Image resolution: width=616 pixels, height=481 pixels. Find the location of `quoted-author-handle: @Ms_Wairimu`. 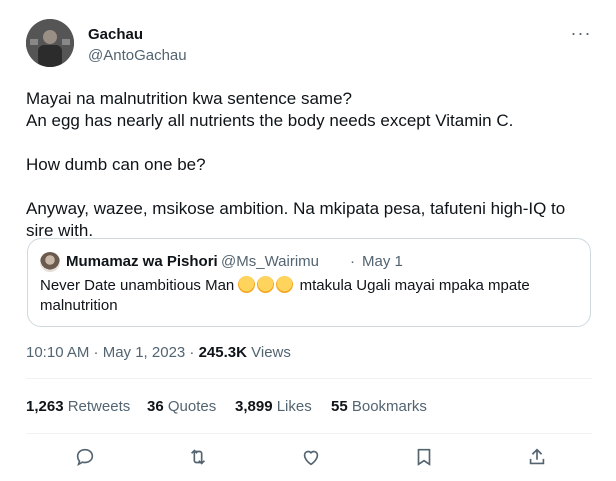

quoted-author-handle: @Ms_Wairimu is located at coordinates (270, 261).